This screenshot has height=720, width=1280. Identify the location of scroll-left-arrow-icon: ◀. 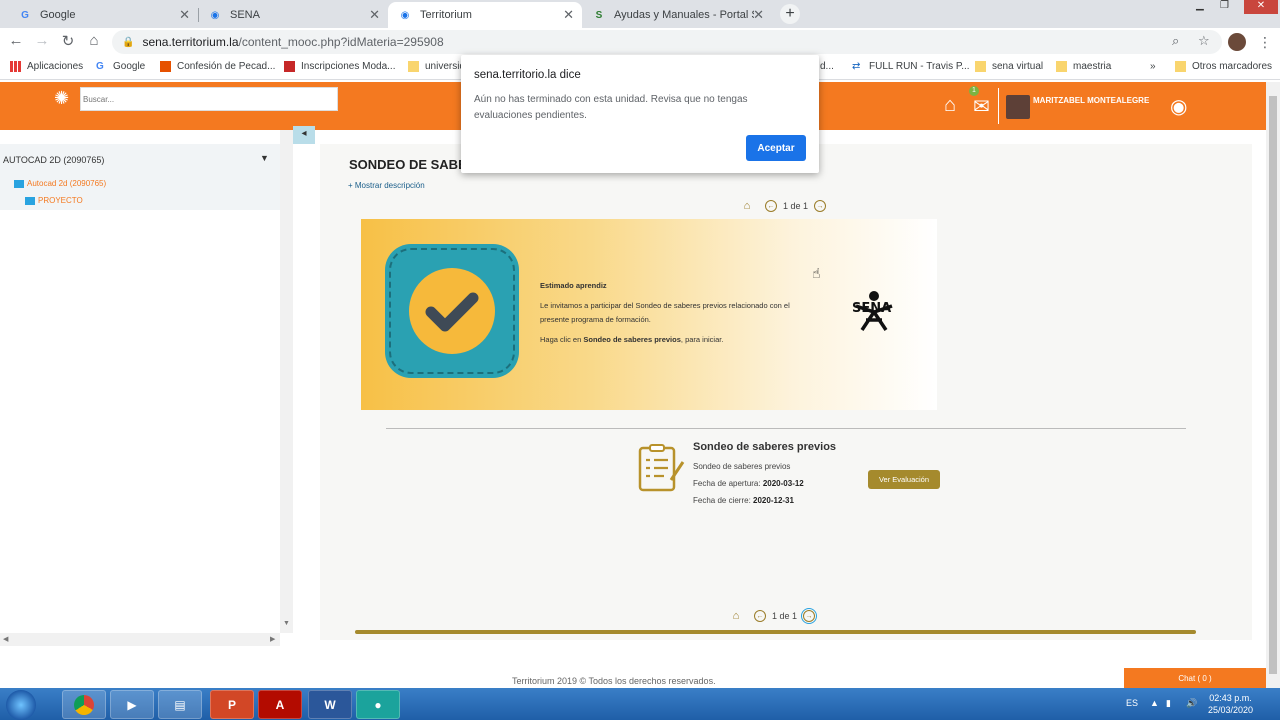
(5, 639).